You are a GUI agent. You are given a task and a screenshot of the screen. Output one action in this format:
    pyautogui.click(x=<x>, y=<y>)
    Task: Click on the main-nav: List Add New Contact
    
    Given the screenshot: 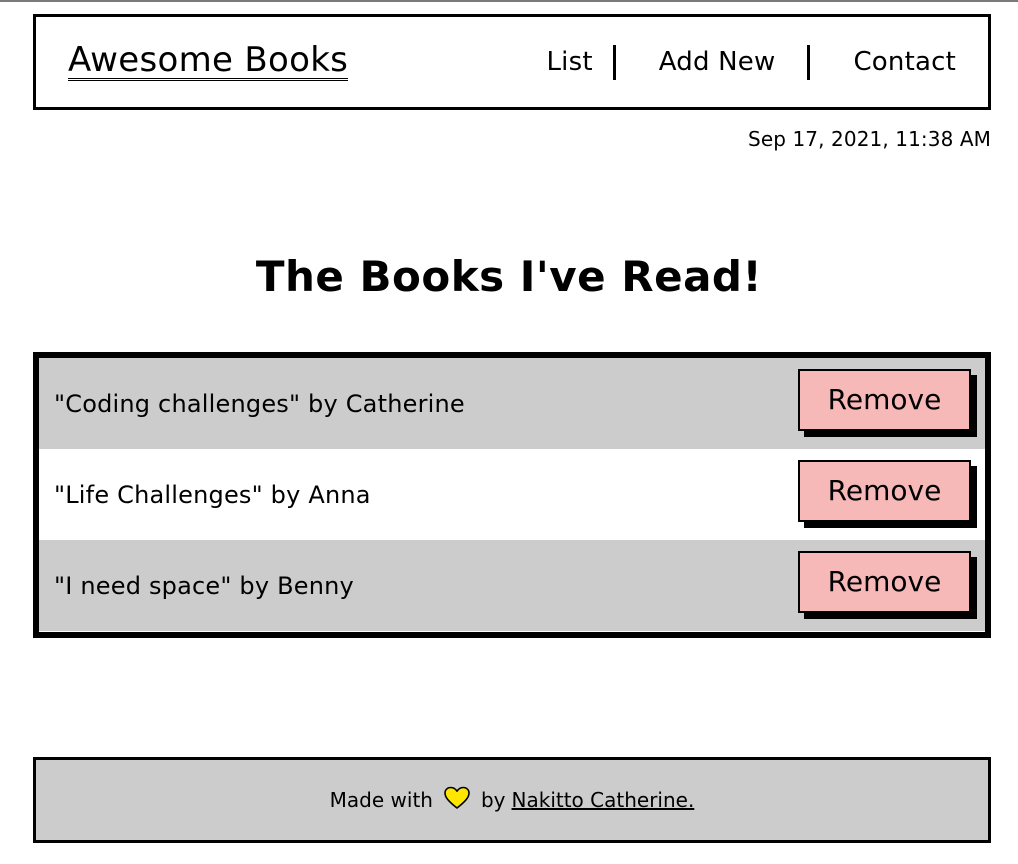 What is the action you would take?
    pyautogui.click(x=751, y=62)
    